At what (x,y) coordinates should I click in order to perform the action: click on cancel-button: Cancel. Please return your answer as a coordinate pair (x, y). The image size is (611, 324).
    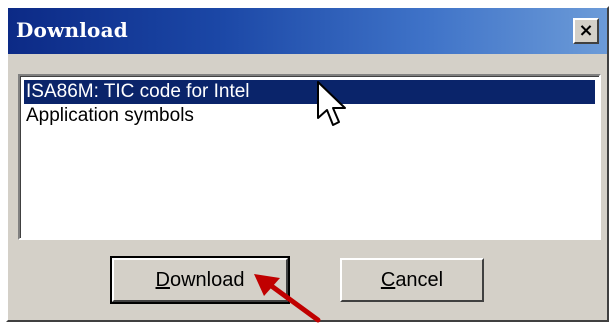
    Looking at the image, I should click on (412, 280).